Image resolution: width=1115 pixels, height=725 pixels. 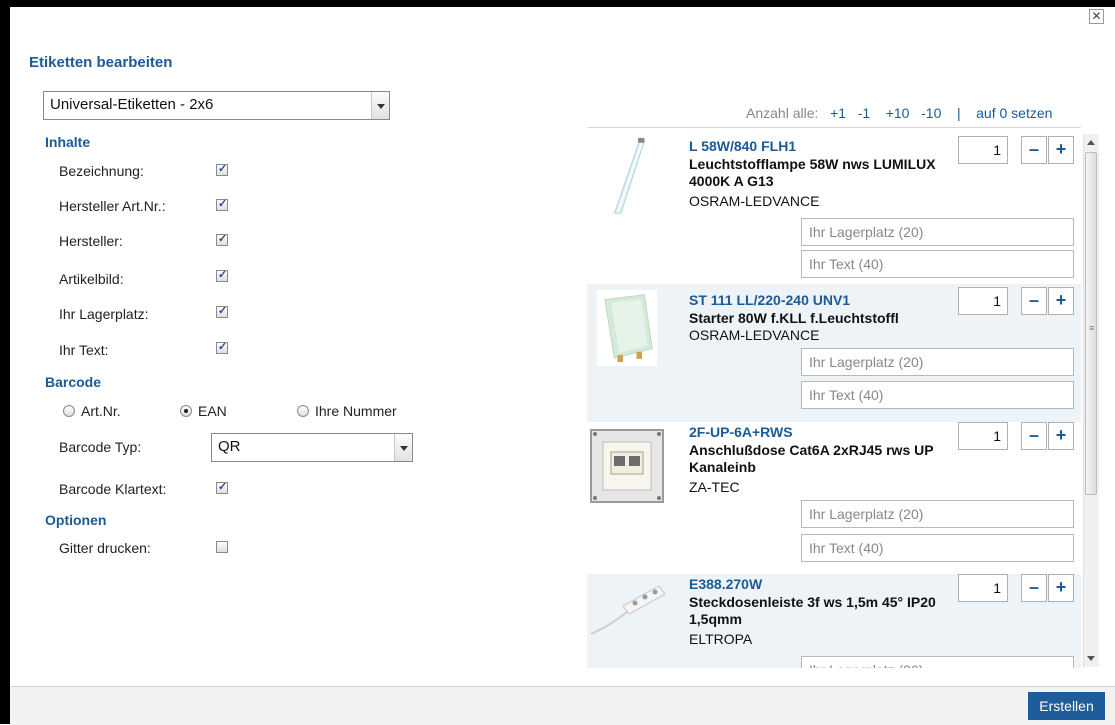 What do you see at coordinates (5, 362) in the screenshot?
I see `window-frame-left` at bounding box center [5, 362].